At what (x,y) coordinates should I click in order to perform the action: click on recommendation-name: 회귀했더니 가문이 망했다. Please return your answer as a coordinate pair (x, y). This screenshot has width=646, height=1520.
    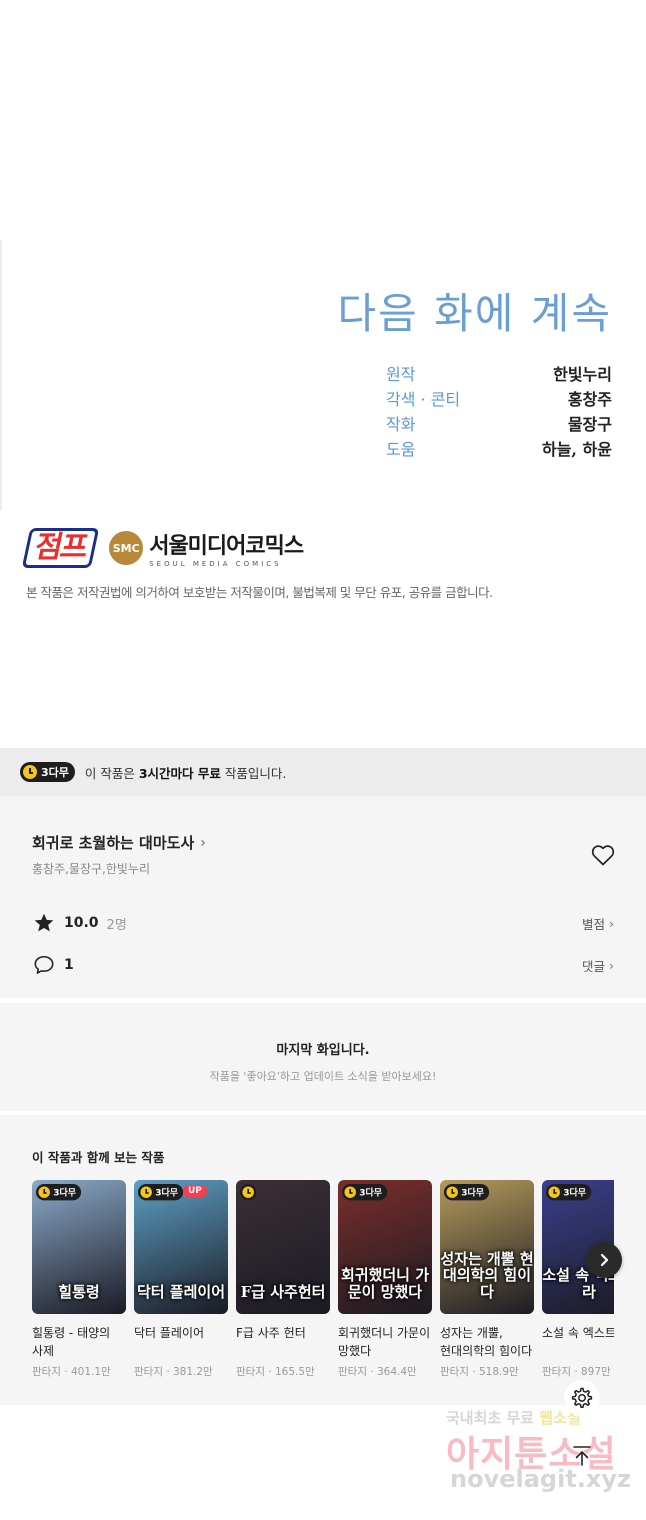
    Looking at the image, I should click on (384, 1342).